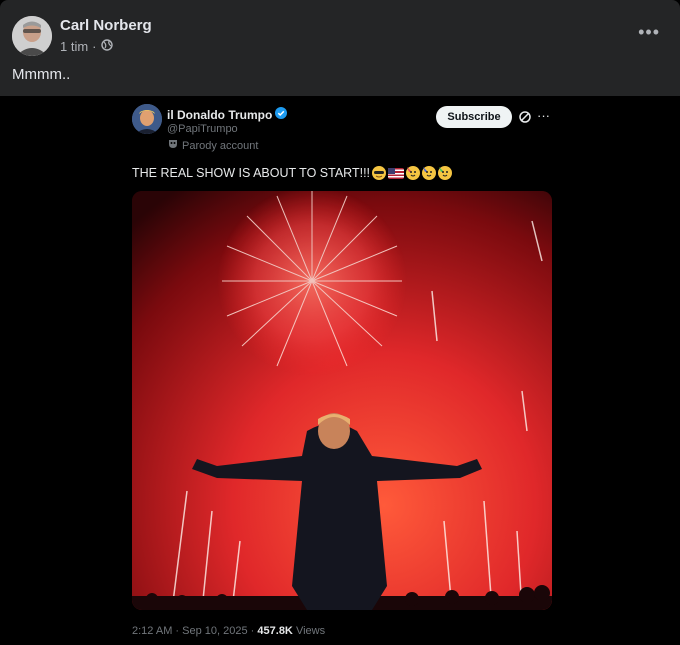 The width and height of the screenshot is (680, 645). I want to click on views-label: Views, so click(310, 631).